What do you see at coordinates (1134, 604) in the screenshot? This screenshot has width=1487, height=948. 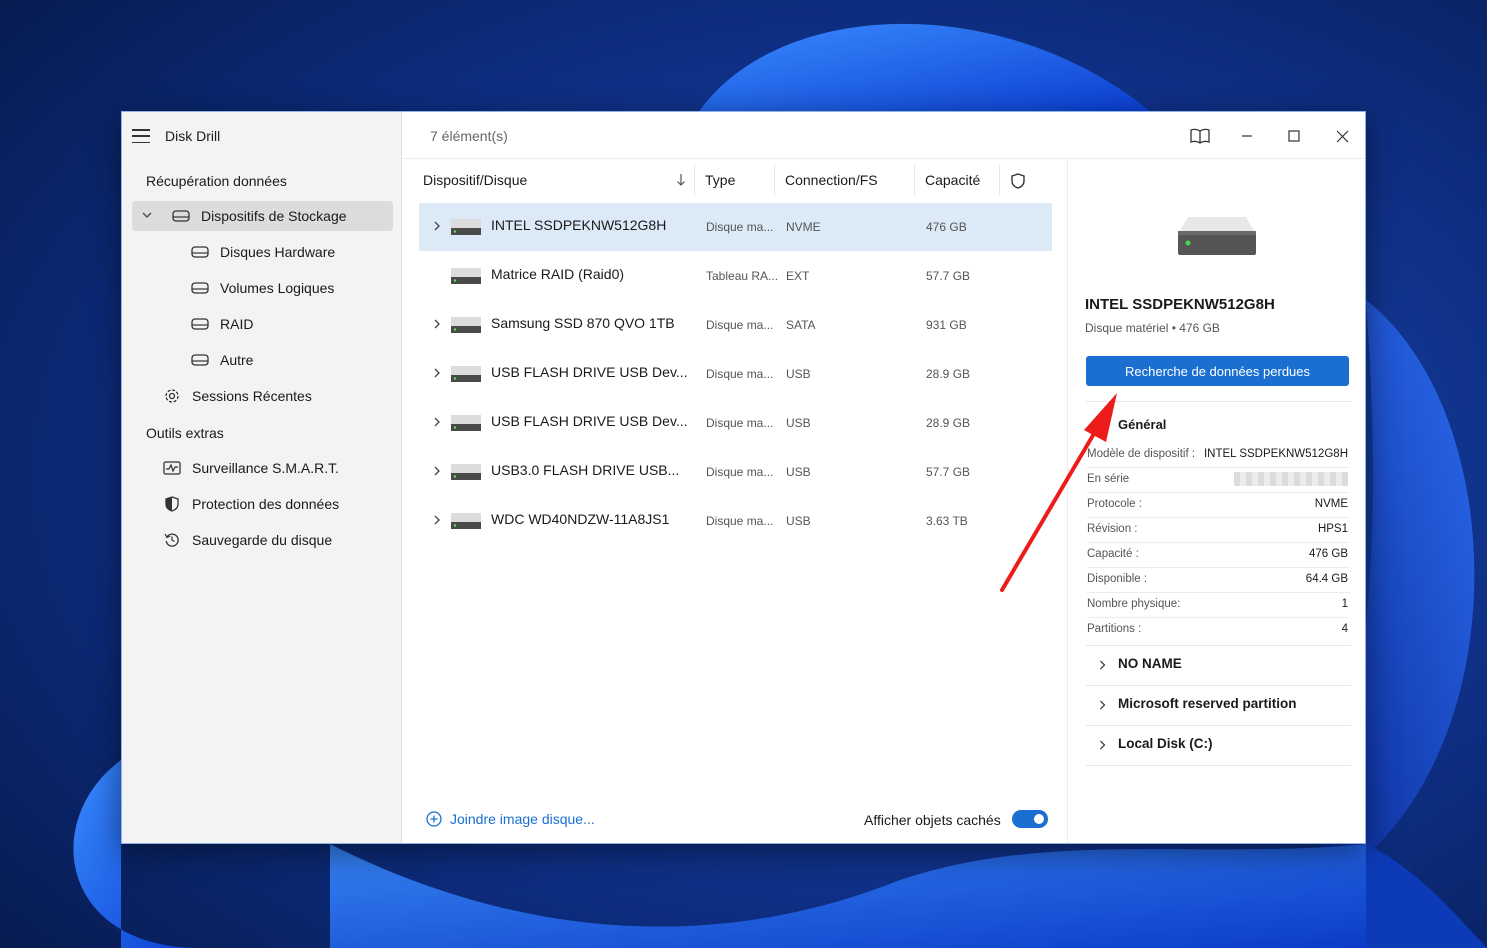 I see `property-key: Nombre physique:` at bounding box center [1134, 604].